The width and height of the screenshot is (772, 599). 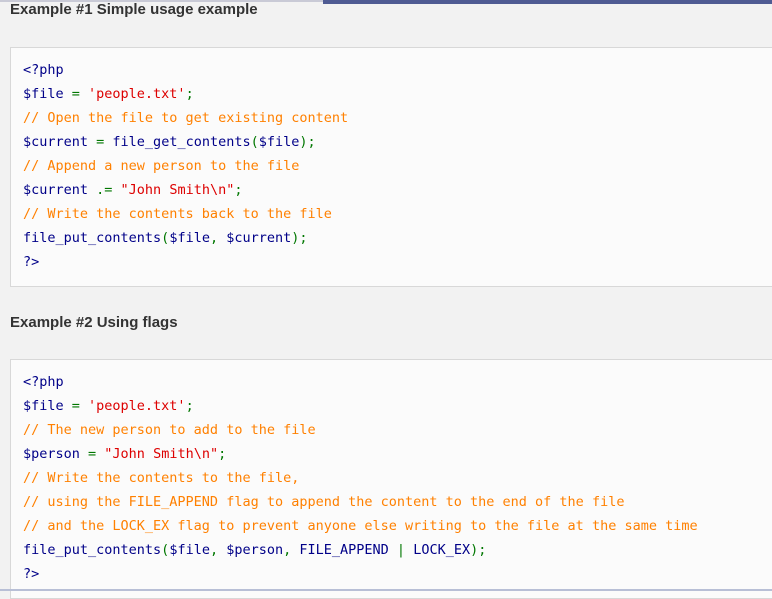 What do you see at coordinates (442, 550) in the screenshot?
I see `code-token: LOCK_EX` at bounding box center [442, 550].